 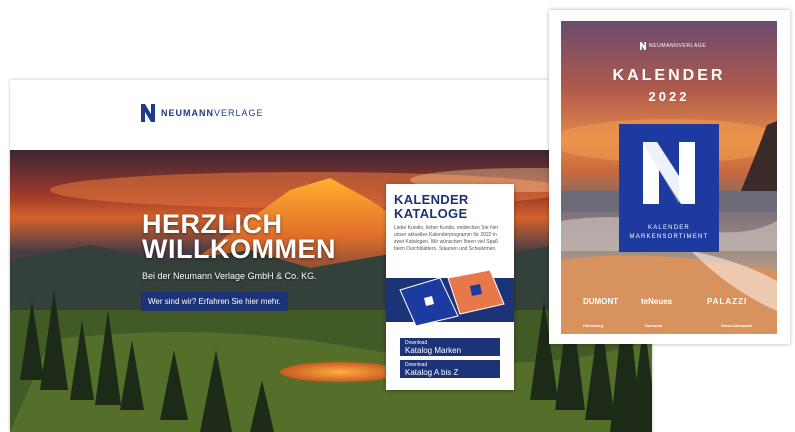 What do you see at coordinates (669, 96) in the screenshot?
I see `cover-year: 2022` at bounding box center [669, 96].